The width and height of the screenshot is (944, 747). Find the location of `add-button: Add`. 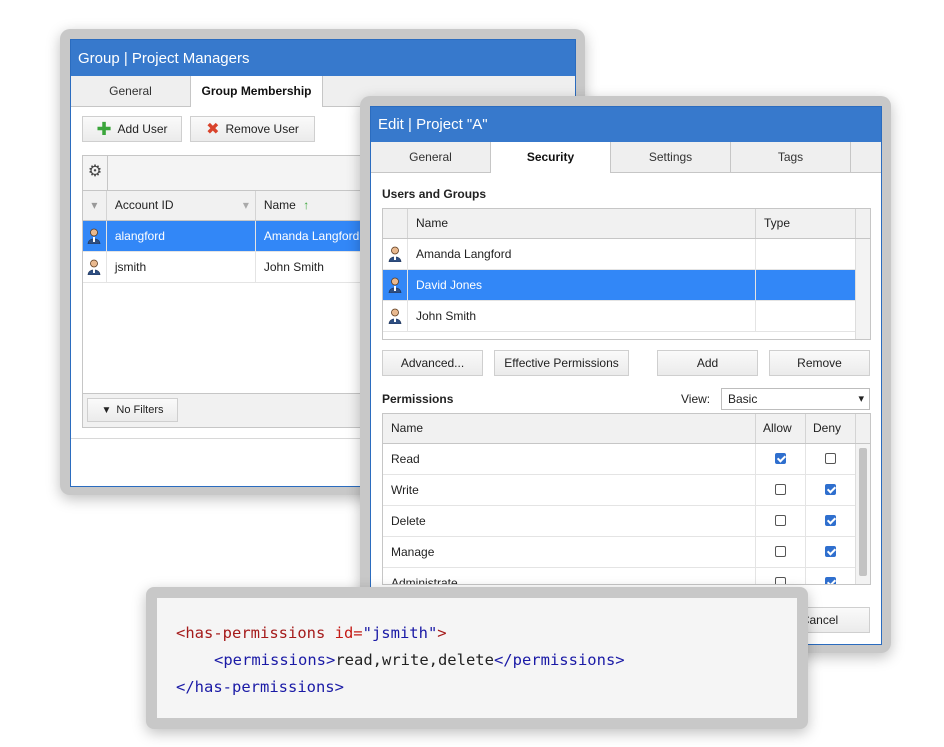

add-button: Add is located at coordinates (707, 363).